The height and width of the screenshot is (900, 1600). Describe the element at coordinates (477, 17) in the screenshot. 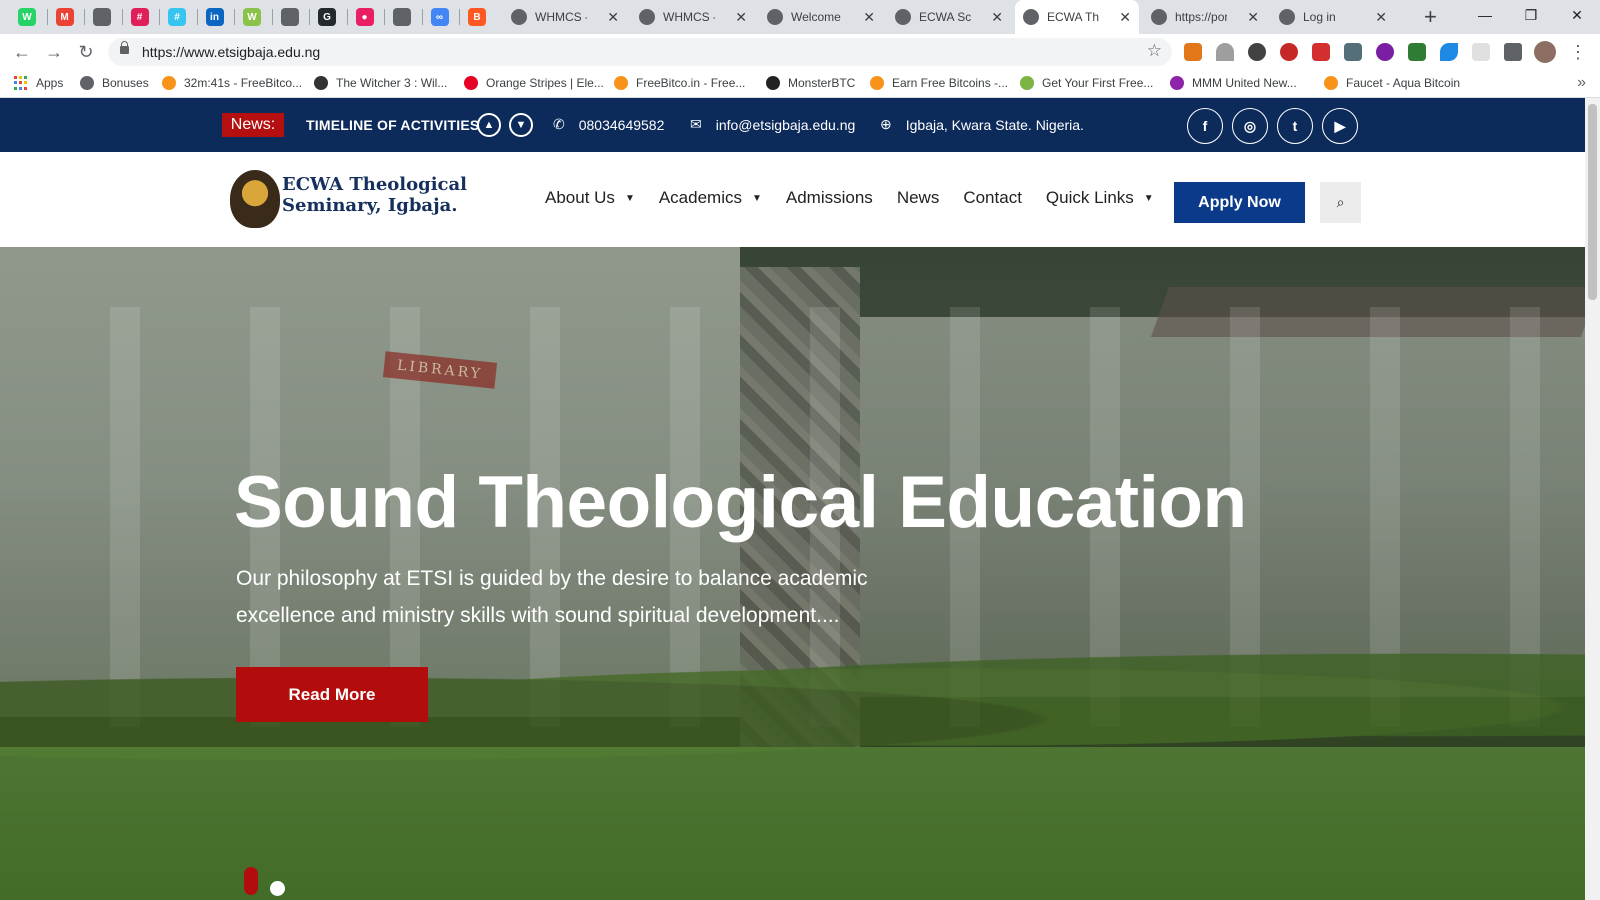

I see `blogger-icon: B` at that location.